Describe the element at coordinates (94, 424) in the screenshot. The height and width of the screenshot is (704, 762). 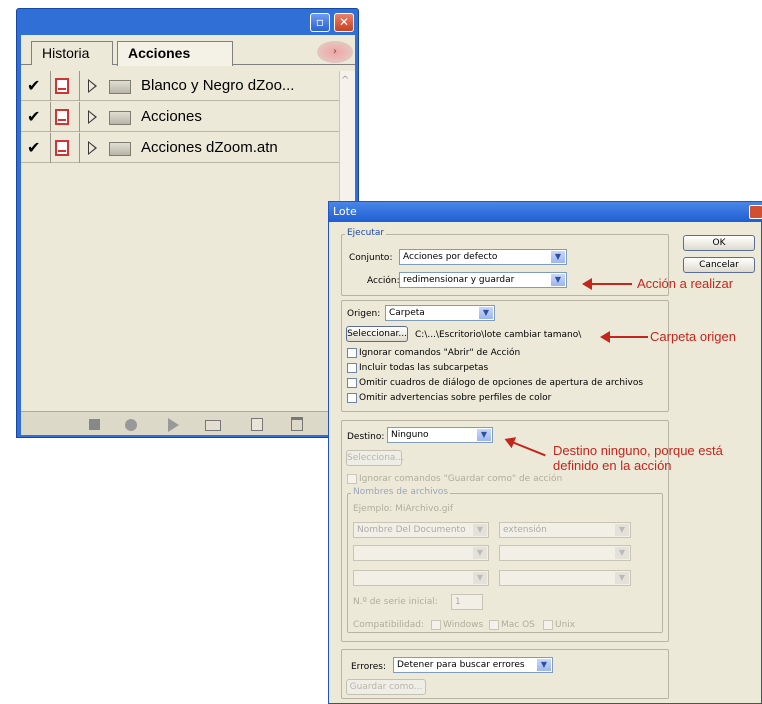
I see `stop-icon` at that location.